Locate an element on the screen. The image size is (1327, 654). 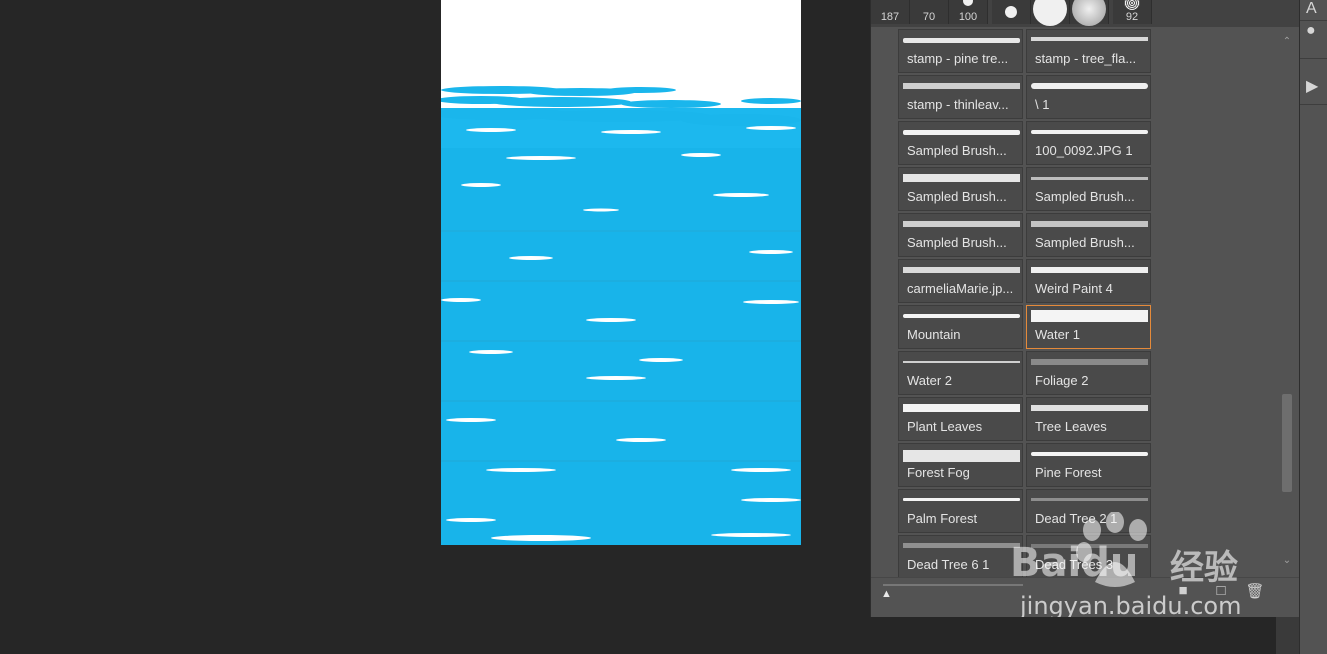
brush-item: \ 1 is located at coordinates (1088, 97).